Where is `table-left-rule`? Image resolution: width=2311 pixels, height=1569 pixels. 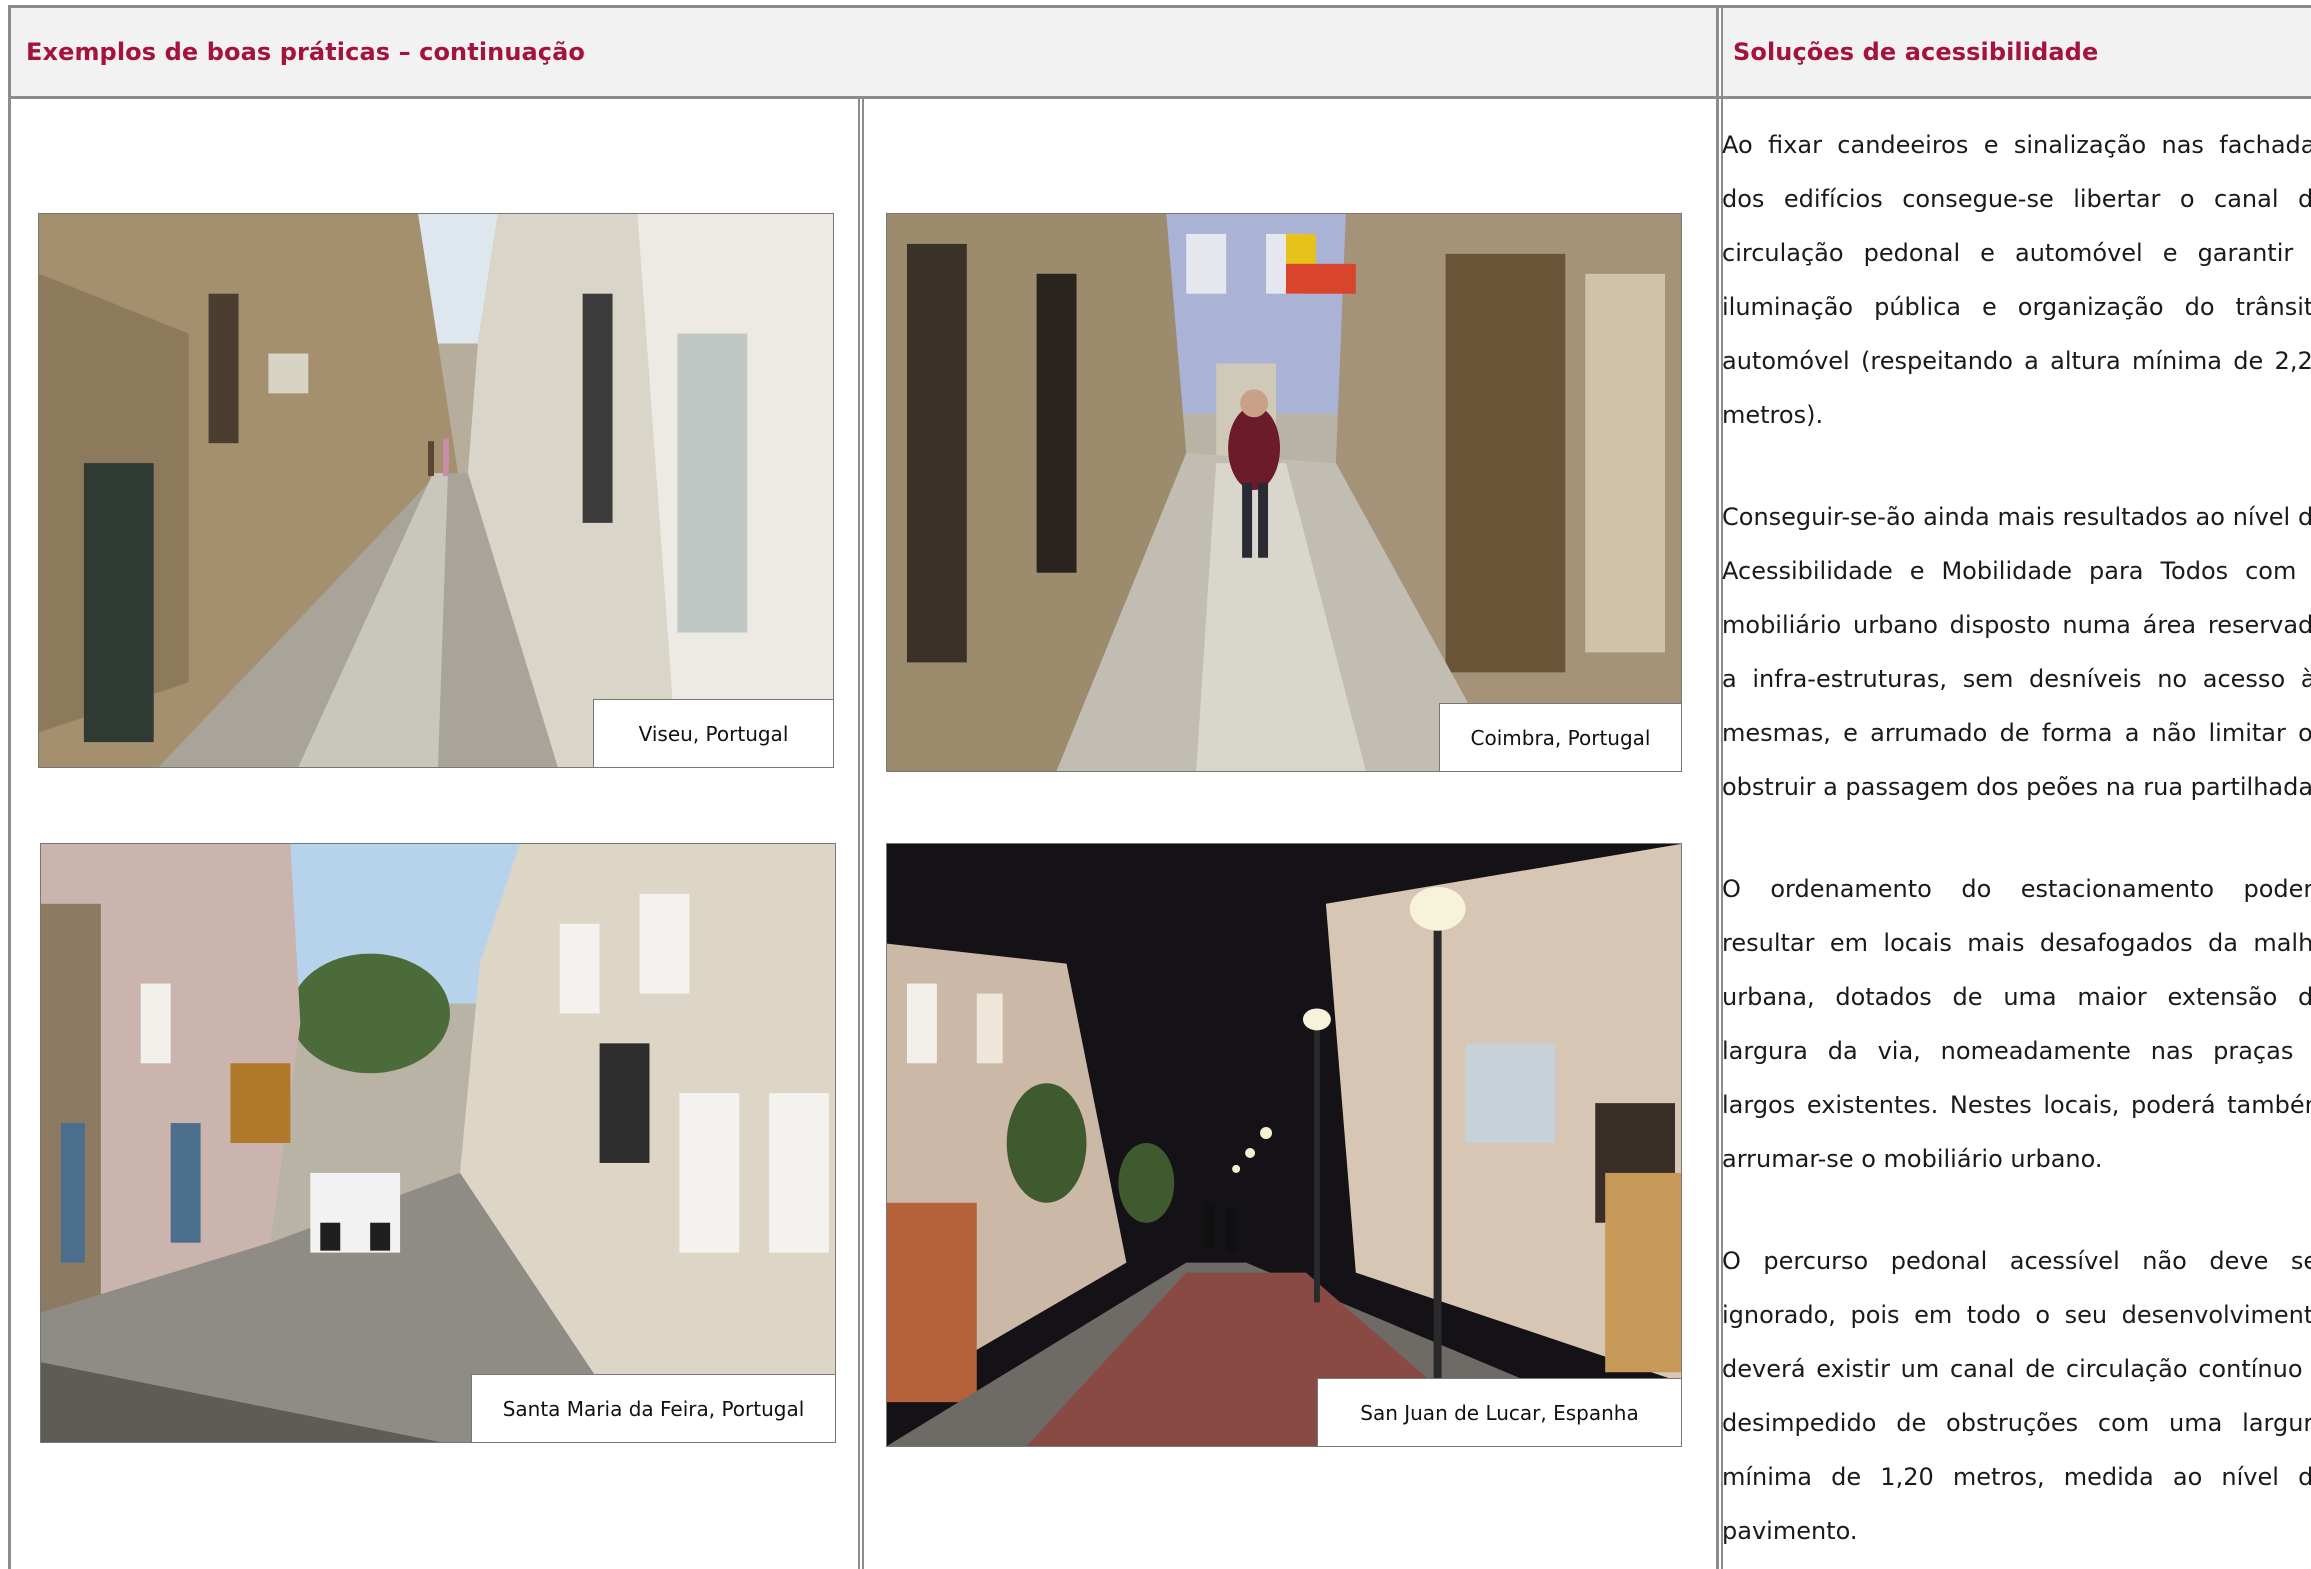 table-left-rule is located at coordinates (9, 787).